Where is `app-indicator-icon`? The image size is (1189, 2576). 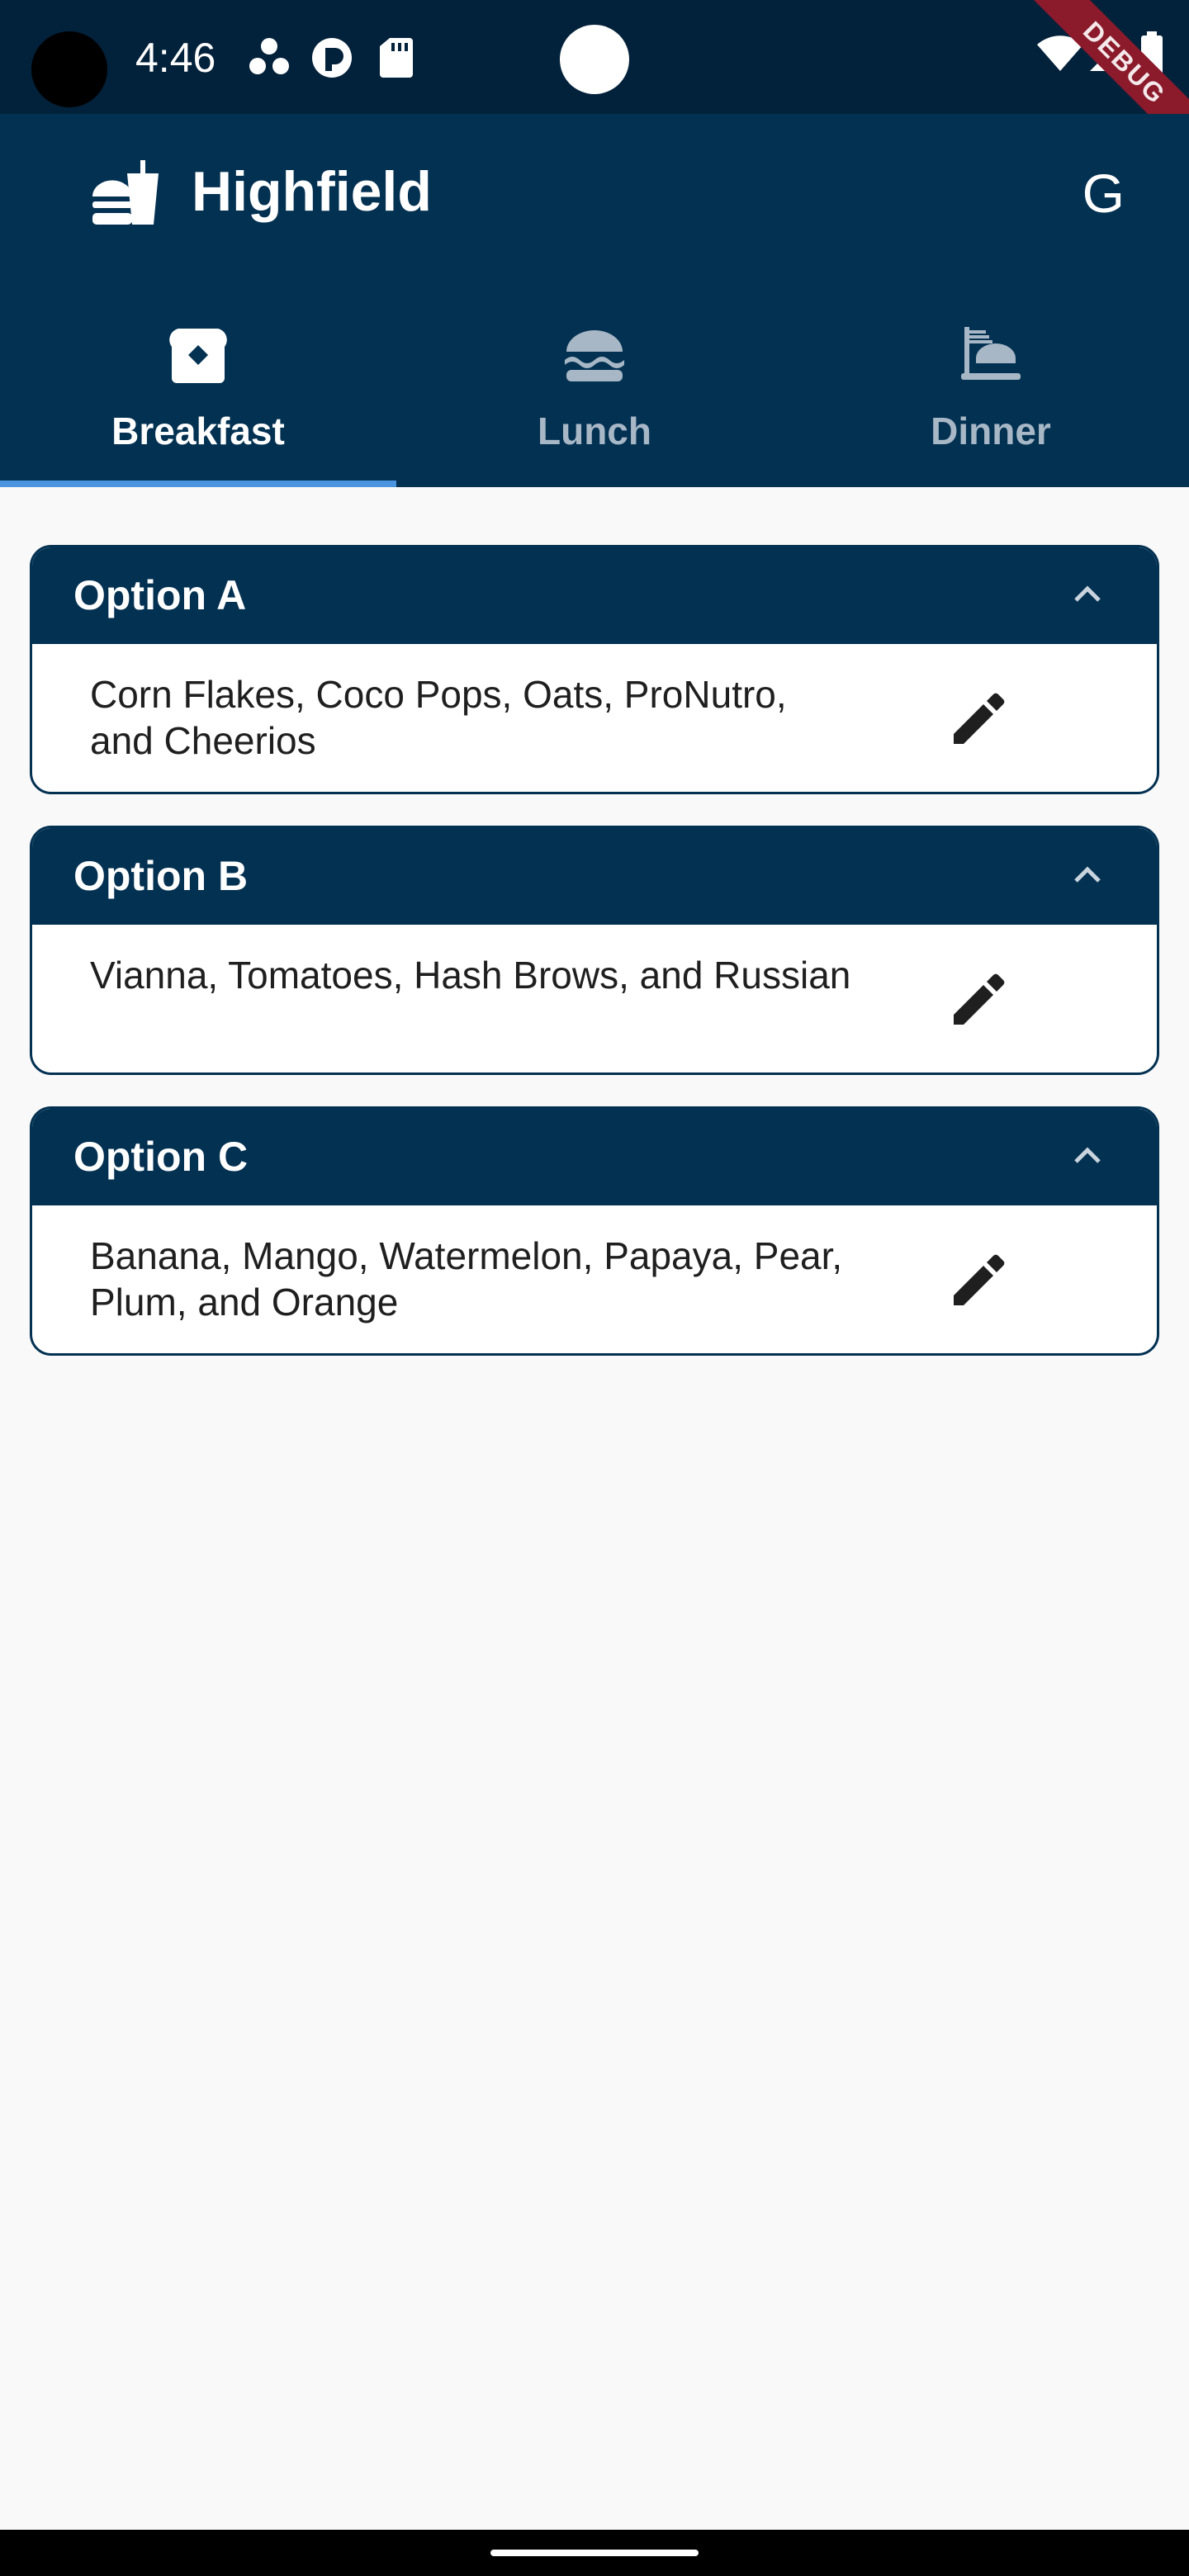 app-indicator-icon is located at coordinates (331, 59).